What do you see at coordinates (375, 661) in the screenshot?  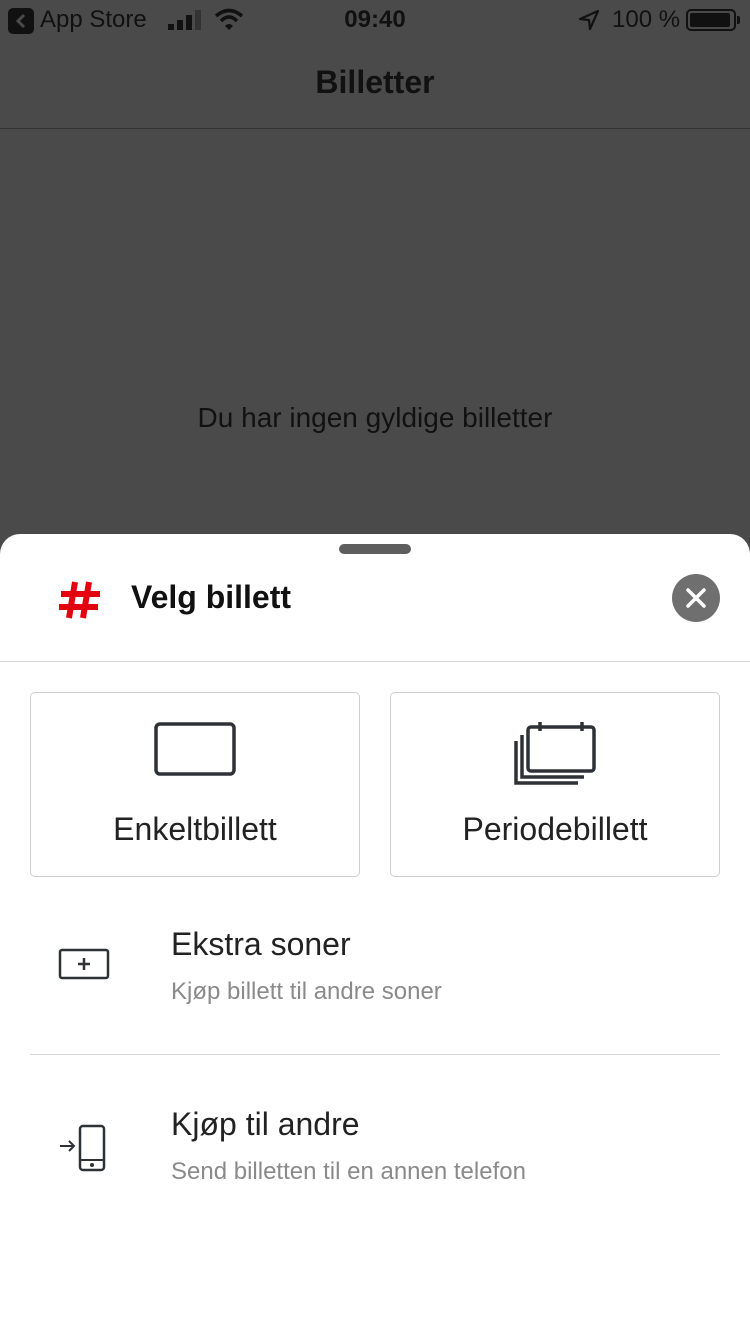 I see `sheet-header-divider` at bounding box center [375, 661].